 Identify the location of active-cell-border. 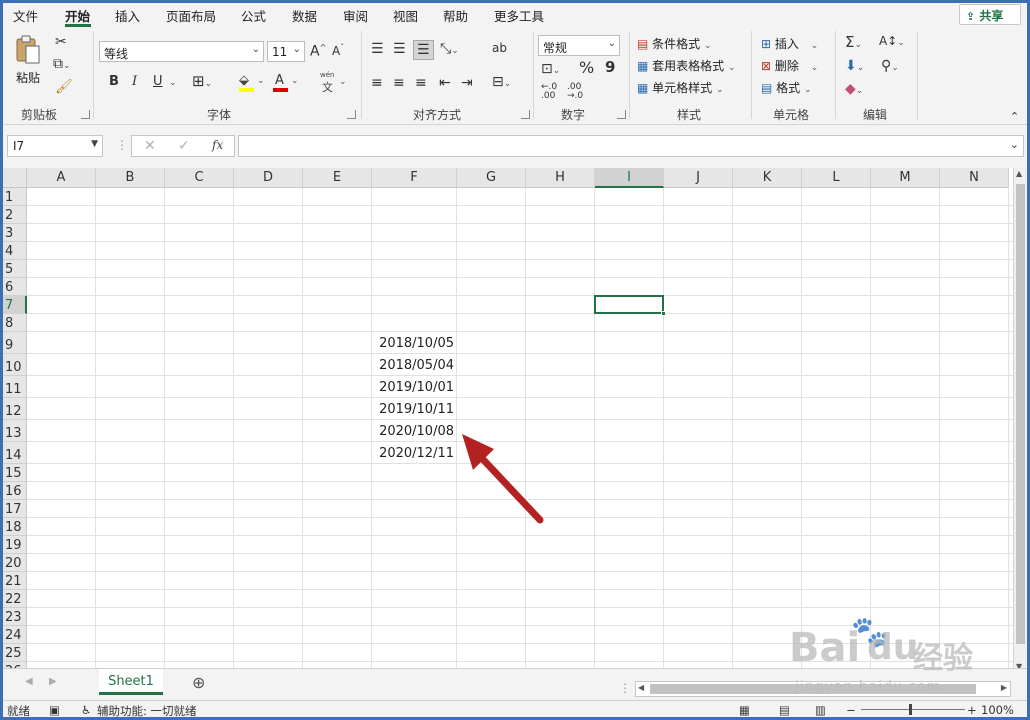
(629, 304).